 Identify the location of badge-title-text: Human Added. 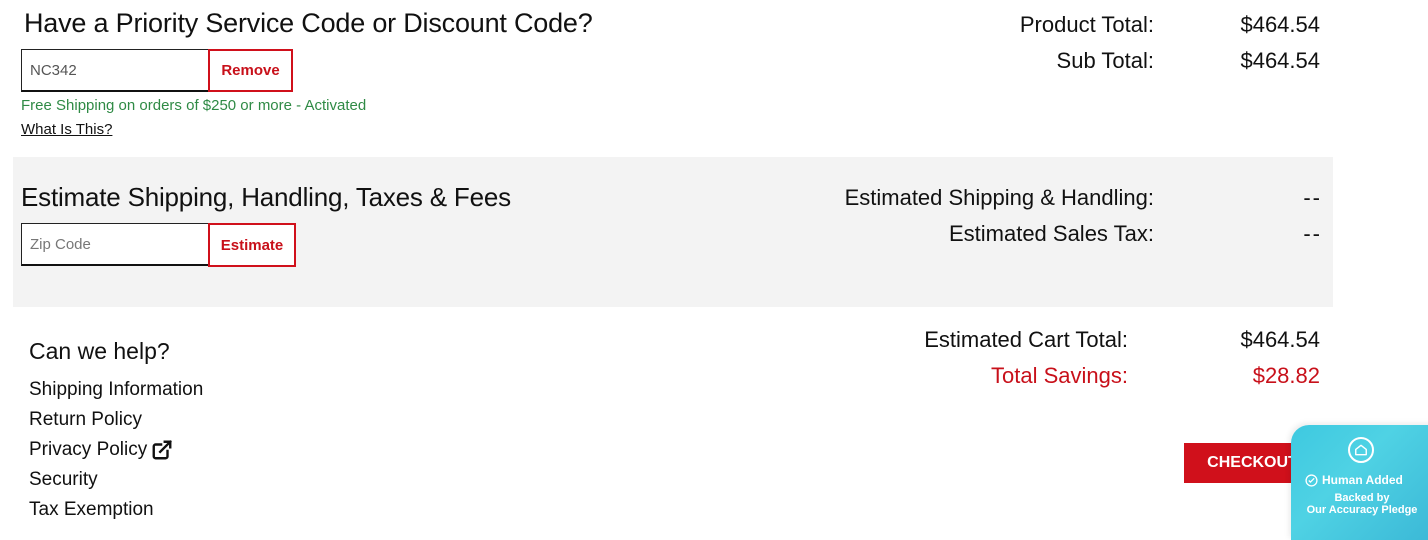
(1362, 480).